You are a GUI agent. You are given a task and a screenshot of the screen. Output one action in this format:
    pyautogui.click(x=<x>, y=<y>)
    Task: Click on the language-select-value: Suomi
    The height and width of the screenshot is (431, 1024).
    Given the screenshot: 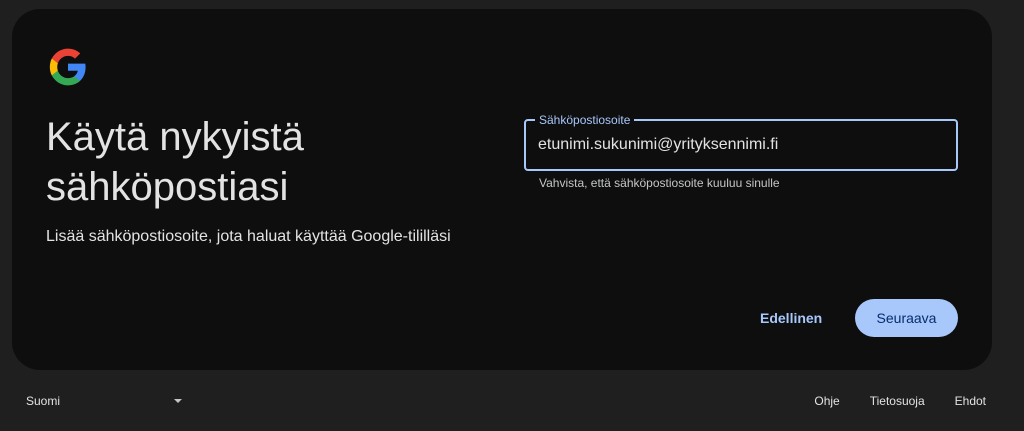 What is the action you would take?
    pyautogui.click(x=43, y=401)
    